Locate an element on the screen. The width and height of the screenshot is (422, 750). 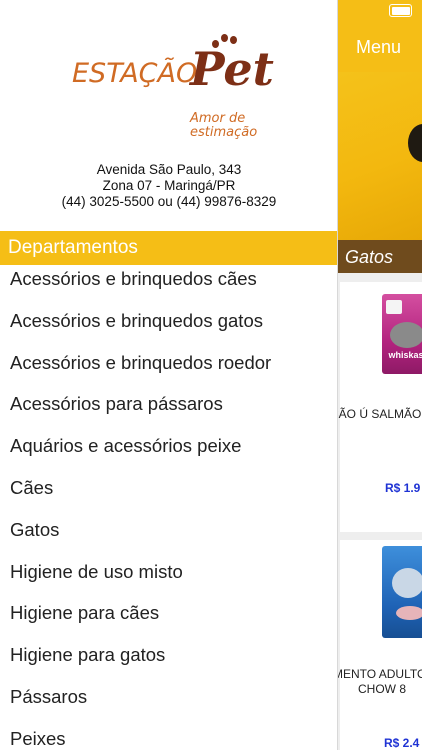
department-item: Acessórios e brinquedos roedor is located at coordinates (169, 370).